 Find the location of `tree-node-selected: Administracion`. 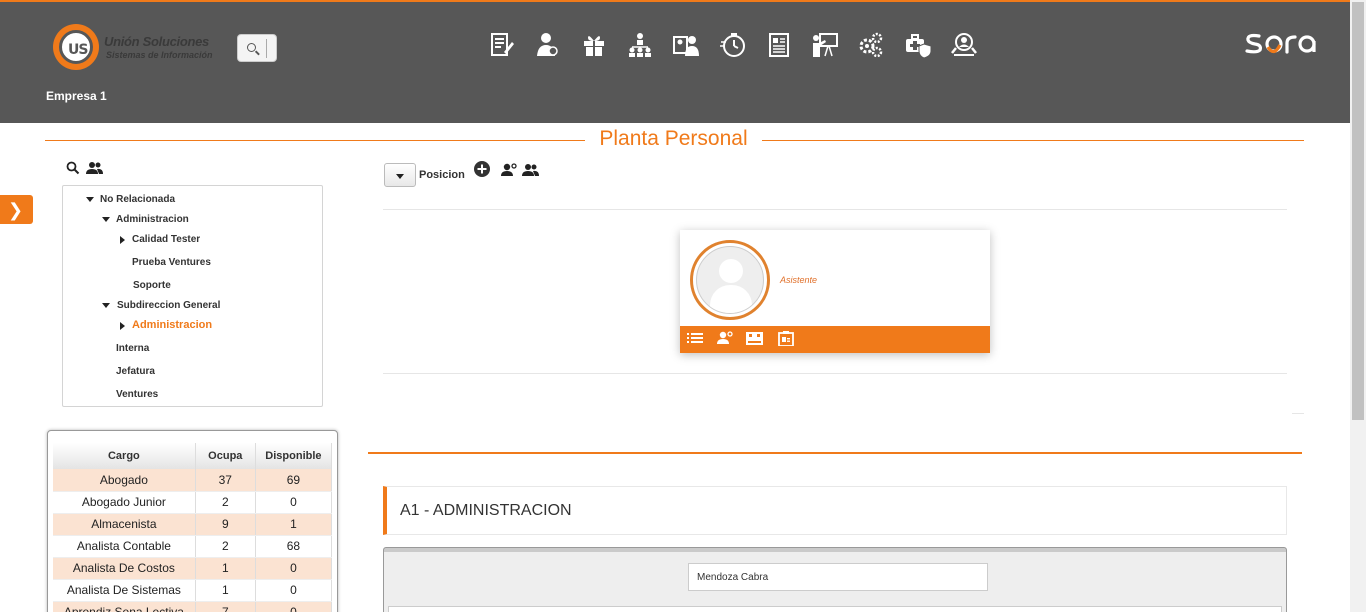

tree-node-selected: Administracion is located at coordinates (172, 325).